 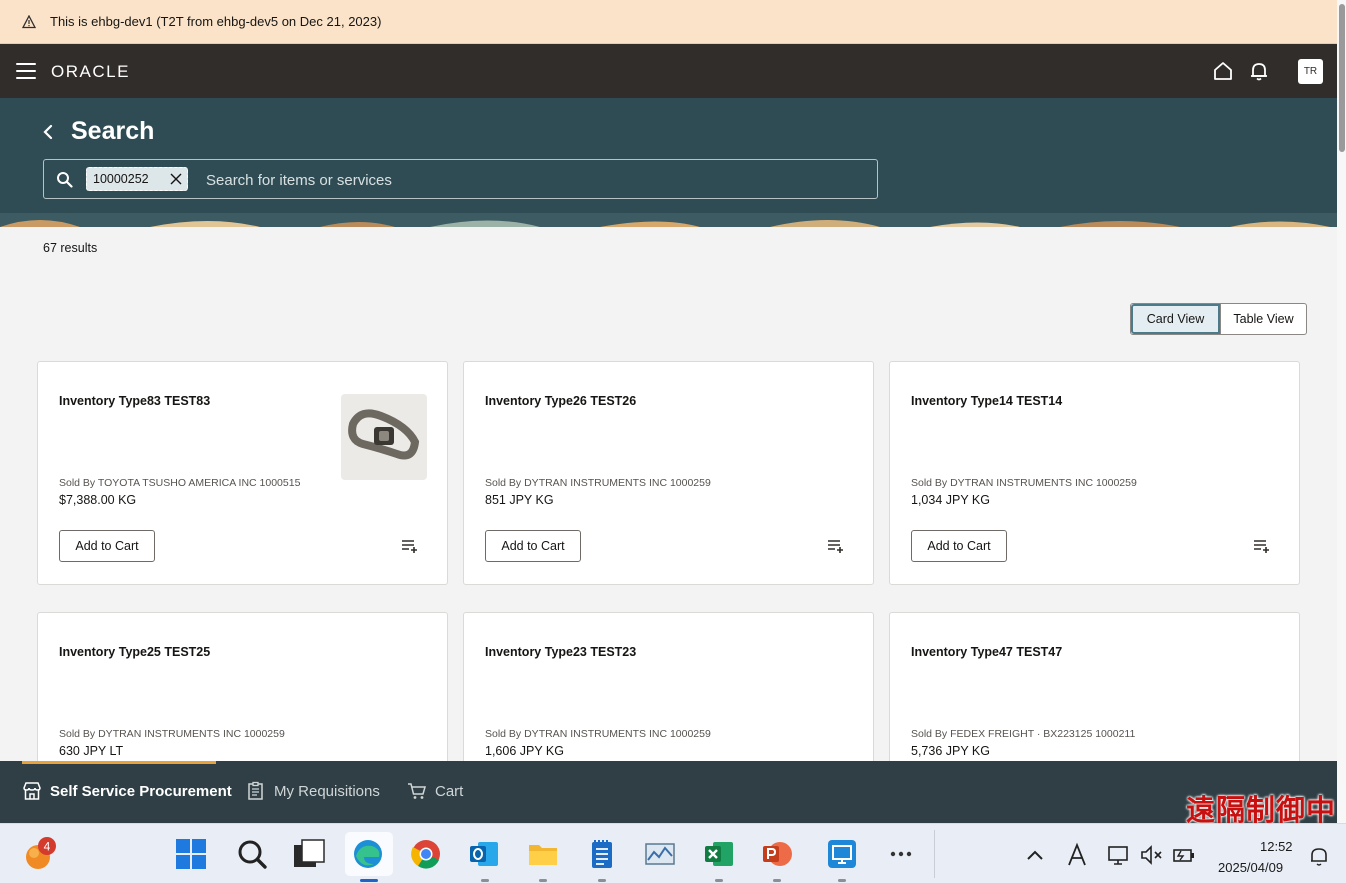 I want to click on results-count: 67 results, so click(x=70, y=248).